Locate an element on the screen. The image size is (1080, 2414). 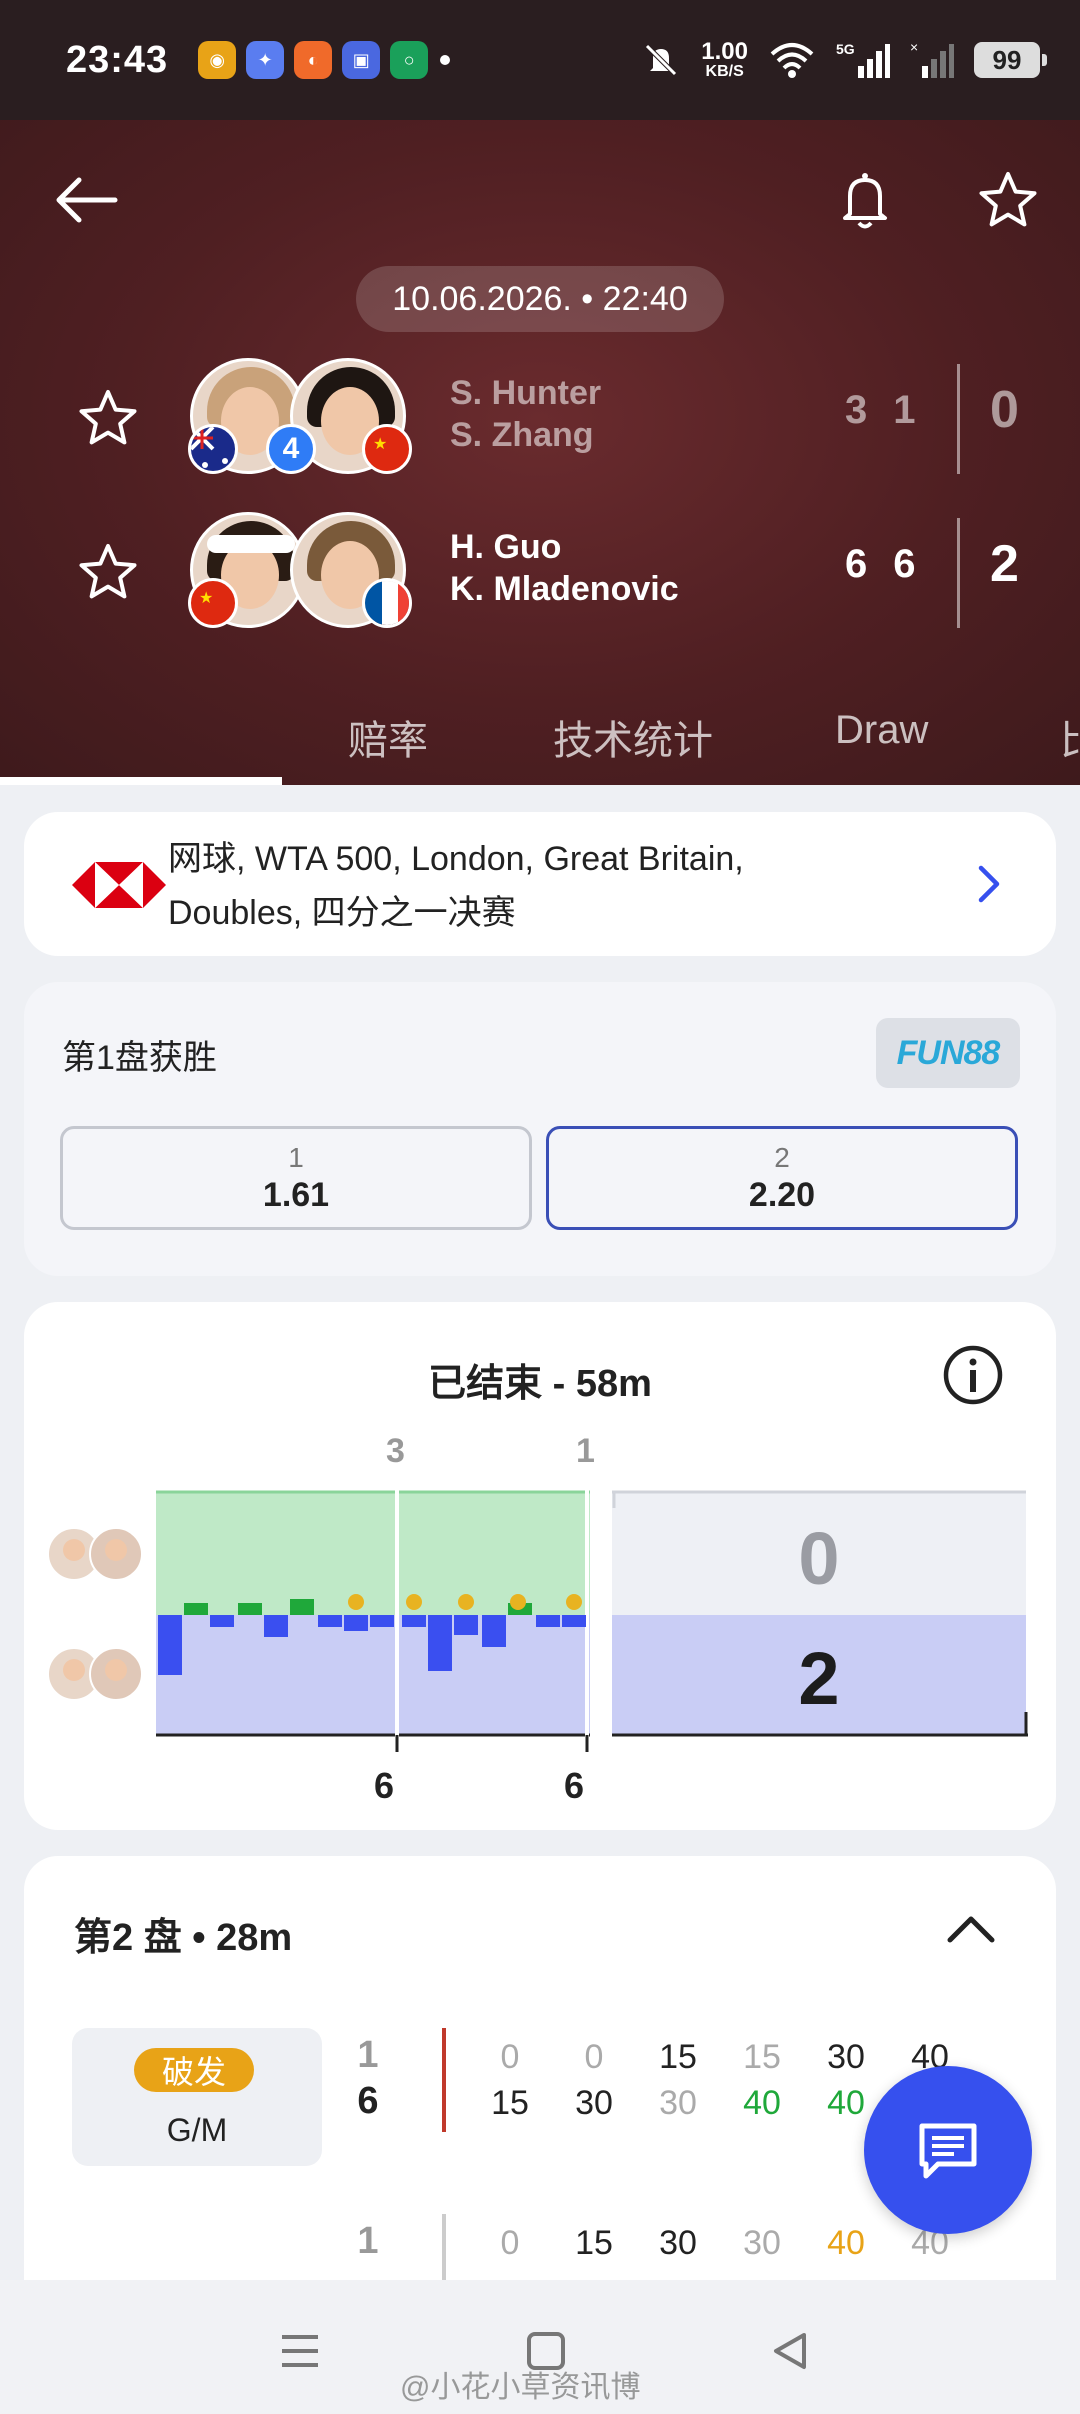
team1-set2-score: 1 is located at coordinates (904, 410).